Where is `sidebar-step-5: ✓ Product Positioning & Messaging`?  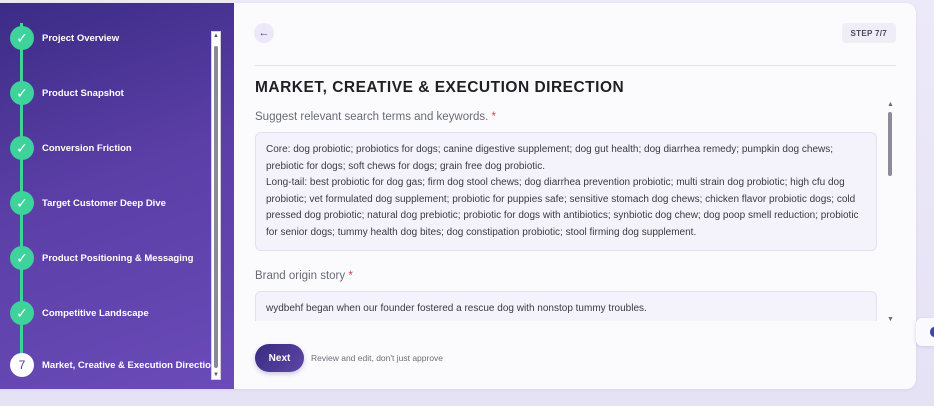
sidebar-step-5: ✓ Product Positioning & Messaging is located at coordinates (101, 258).